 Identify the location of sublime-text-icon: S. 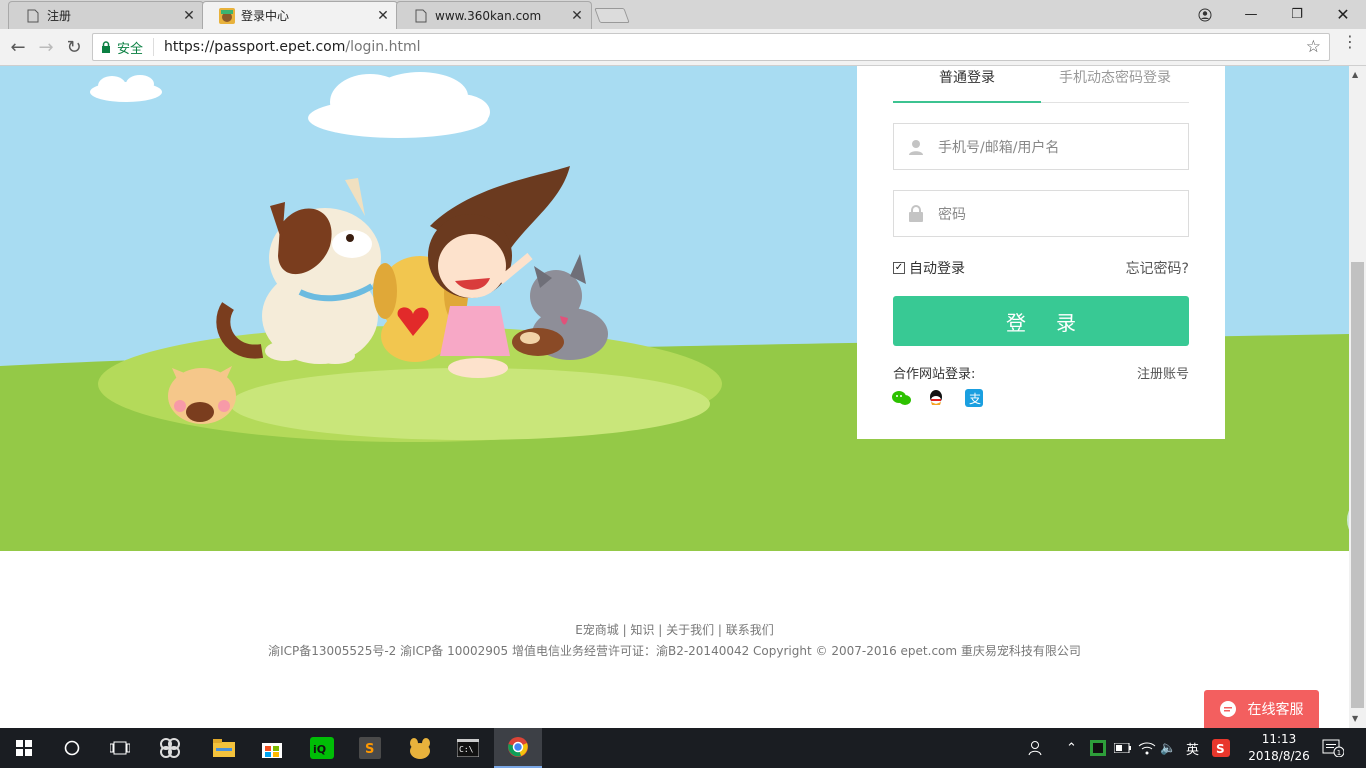
(370, 748).